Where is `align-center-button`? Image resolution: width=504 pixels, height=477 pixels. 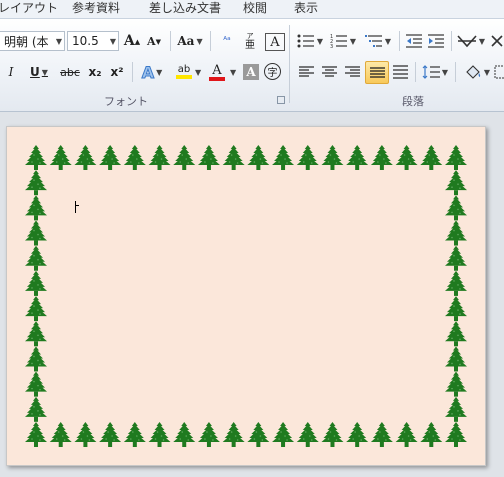 align-center-button is located at coordinates (329, 72).